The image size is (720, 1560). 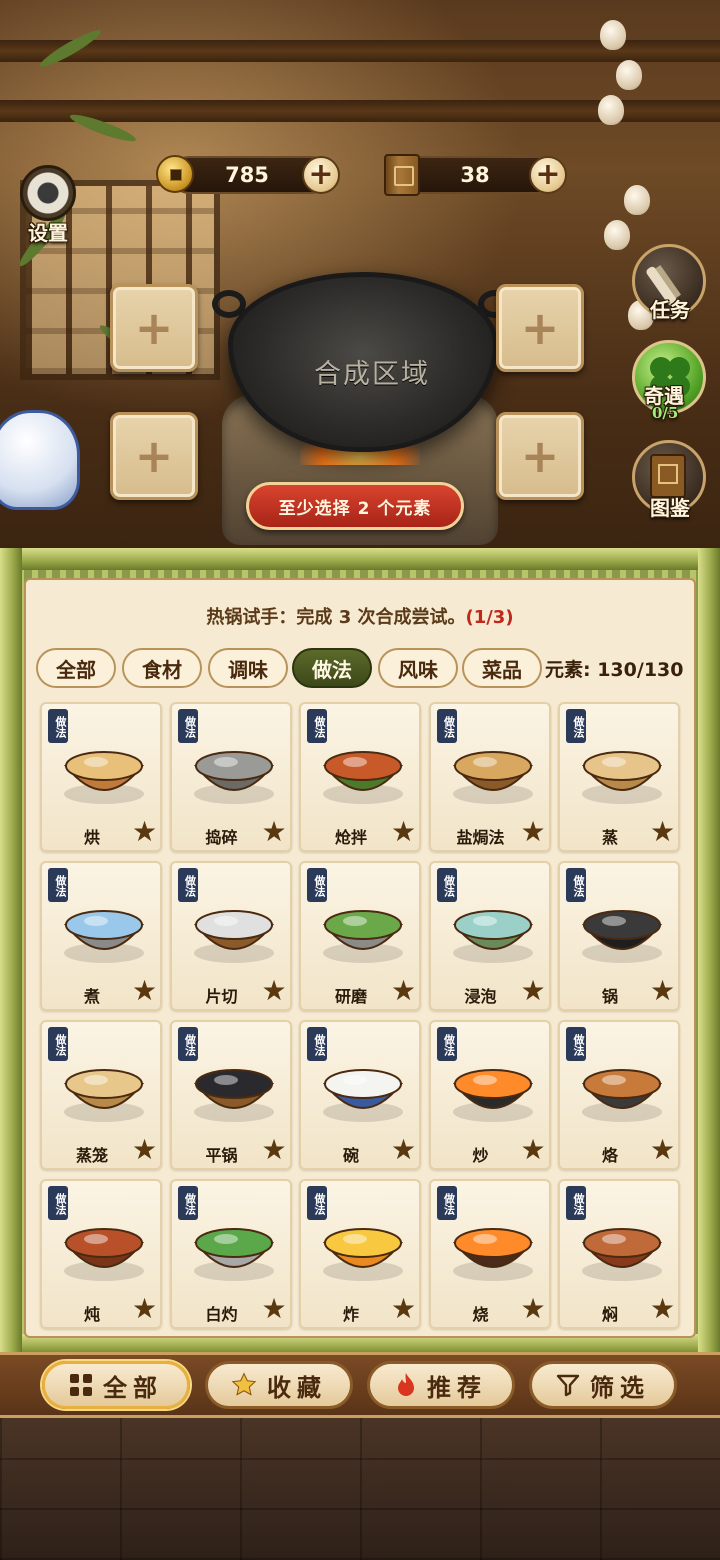 What do you see at coordinates (609, 1314) in the screenshot?
I see `element-name: 焖` at bounding box center [609, 1314].